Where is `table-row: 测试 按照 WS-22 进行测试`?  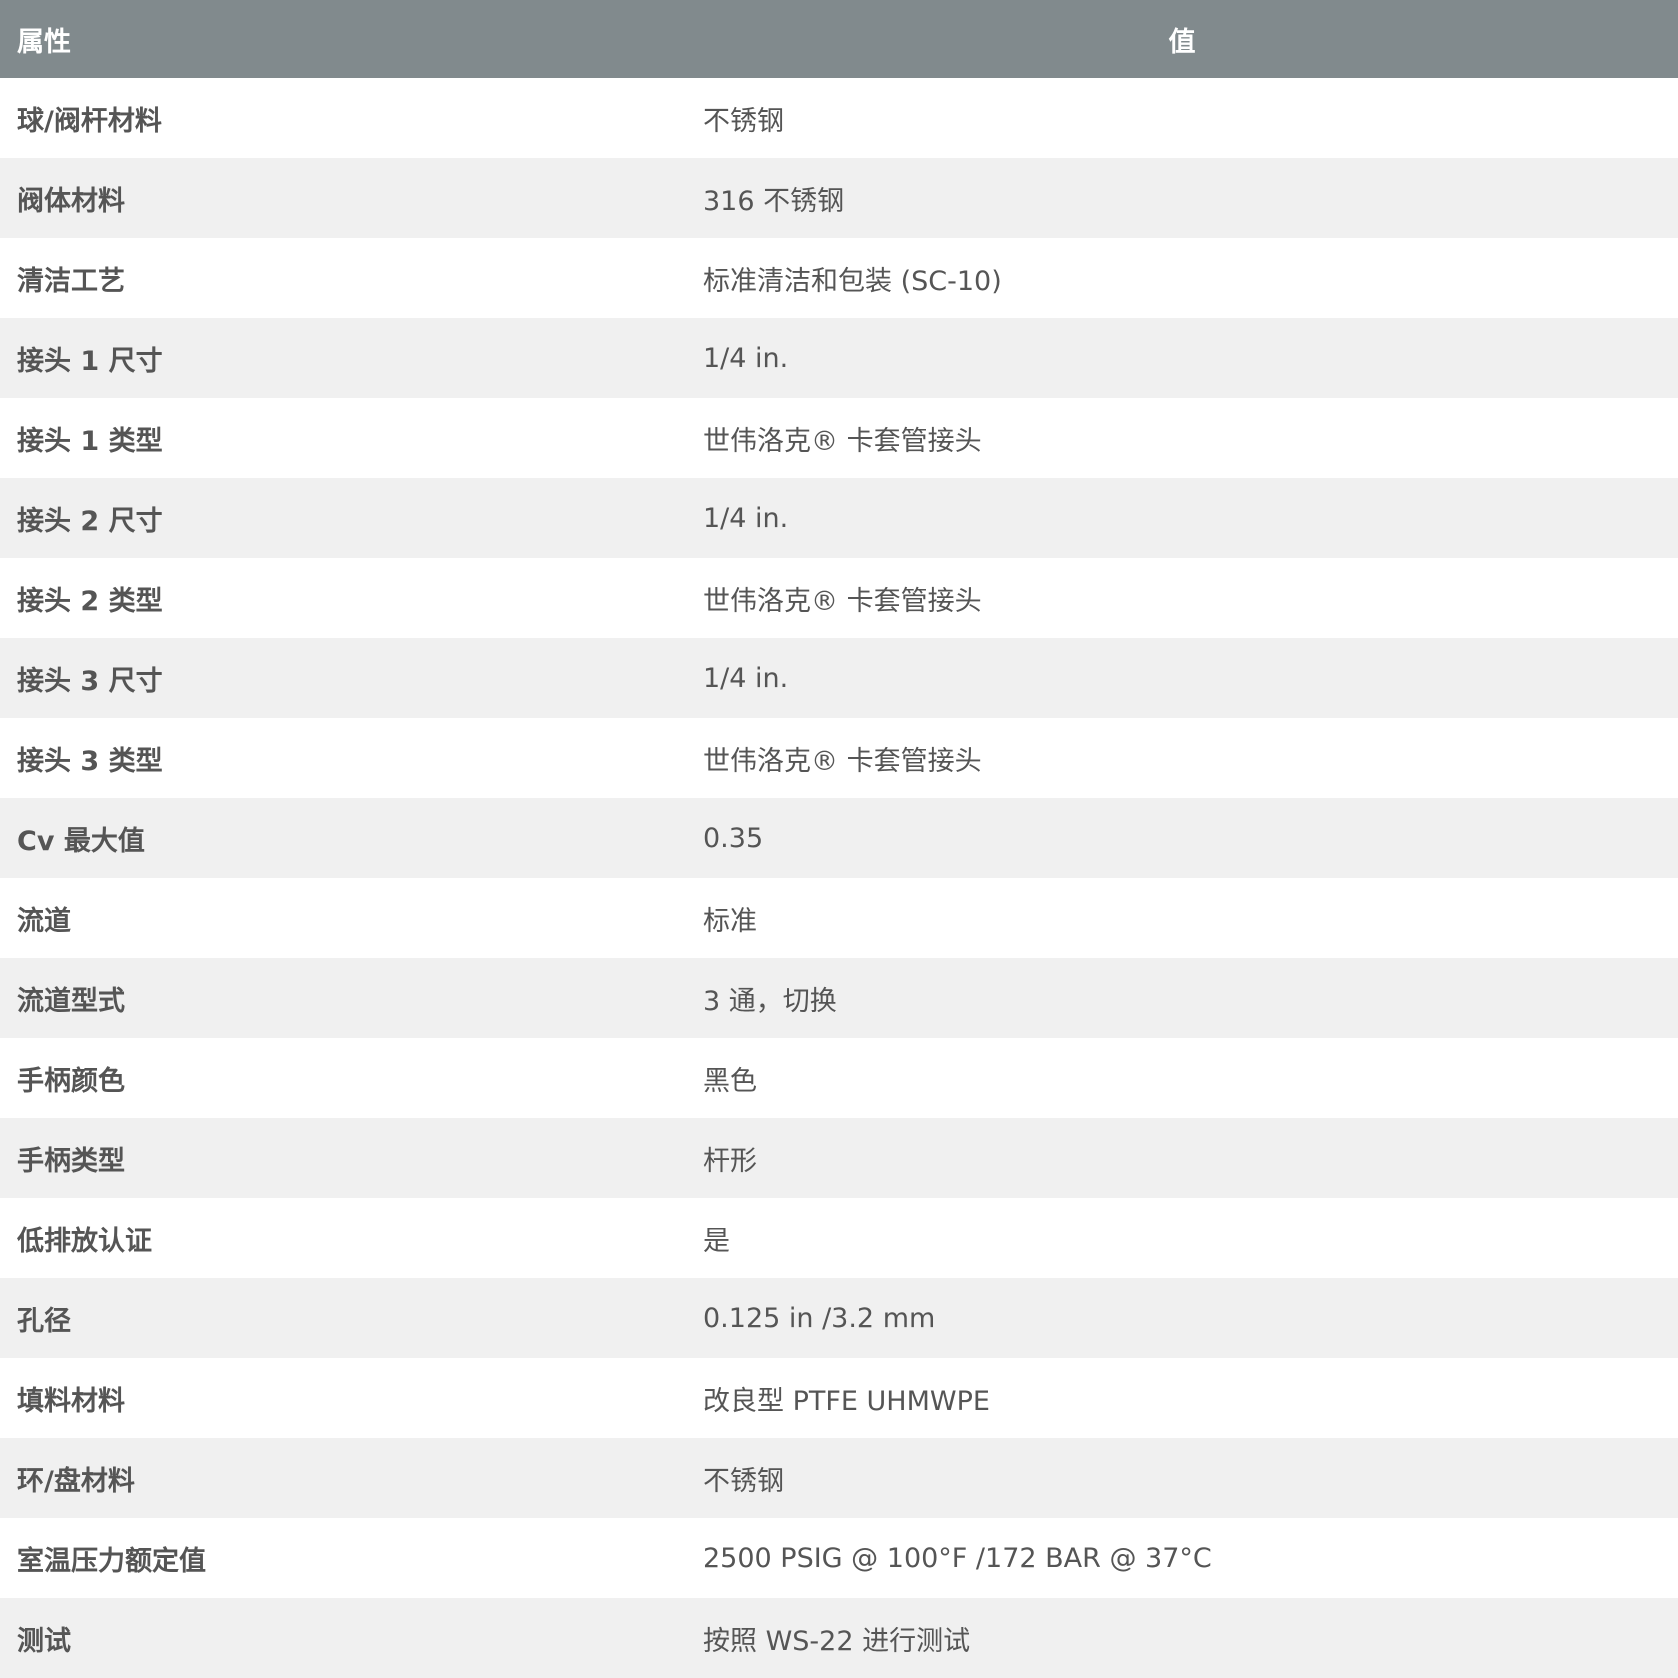 table-row: 测试 按照 WS-22 进行测试 is located at coordinates (839, 1638).